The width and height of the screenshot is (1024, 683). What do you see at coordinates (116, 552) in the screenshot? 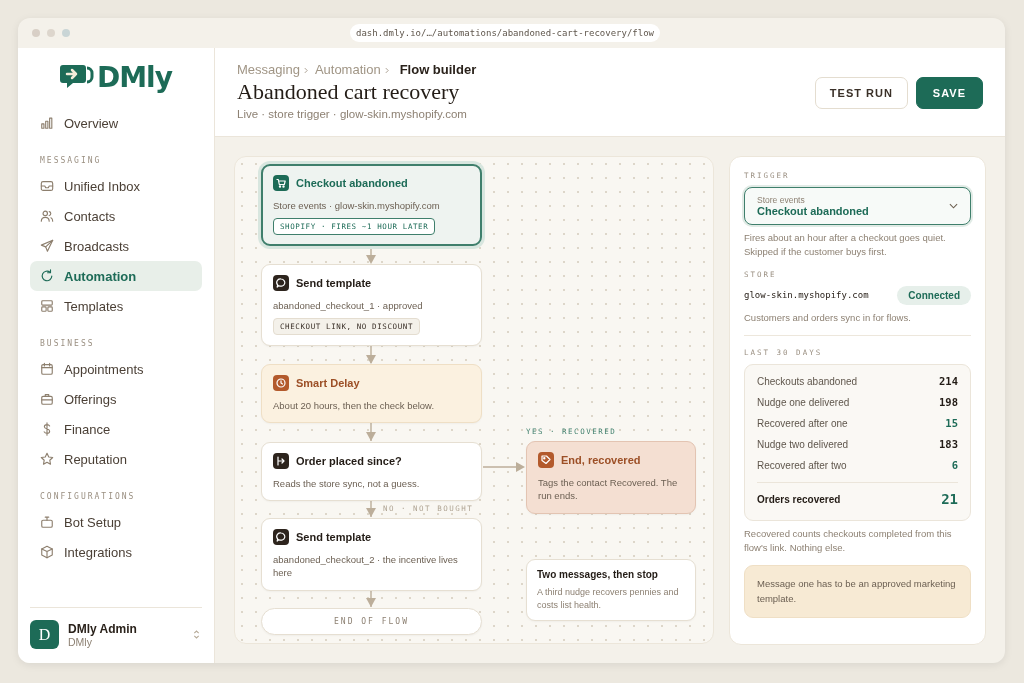
I see `nav-item: Integrations` at bounding box center [116, 552].